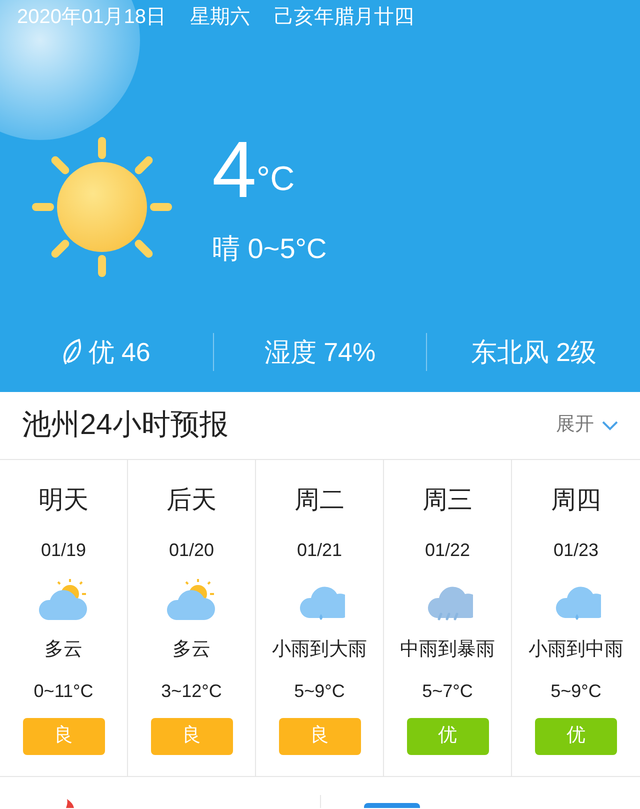 The width and height of the screenshot is (640, 809). What do you see at coordinates (587, 425) in the screenshot?
I see `expand-button: 展开` at bounding box center [587, 425].